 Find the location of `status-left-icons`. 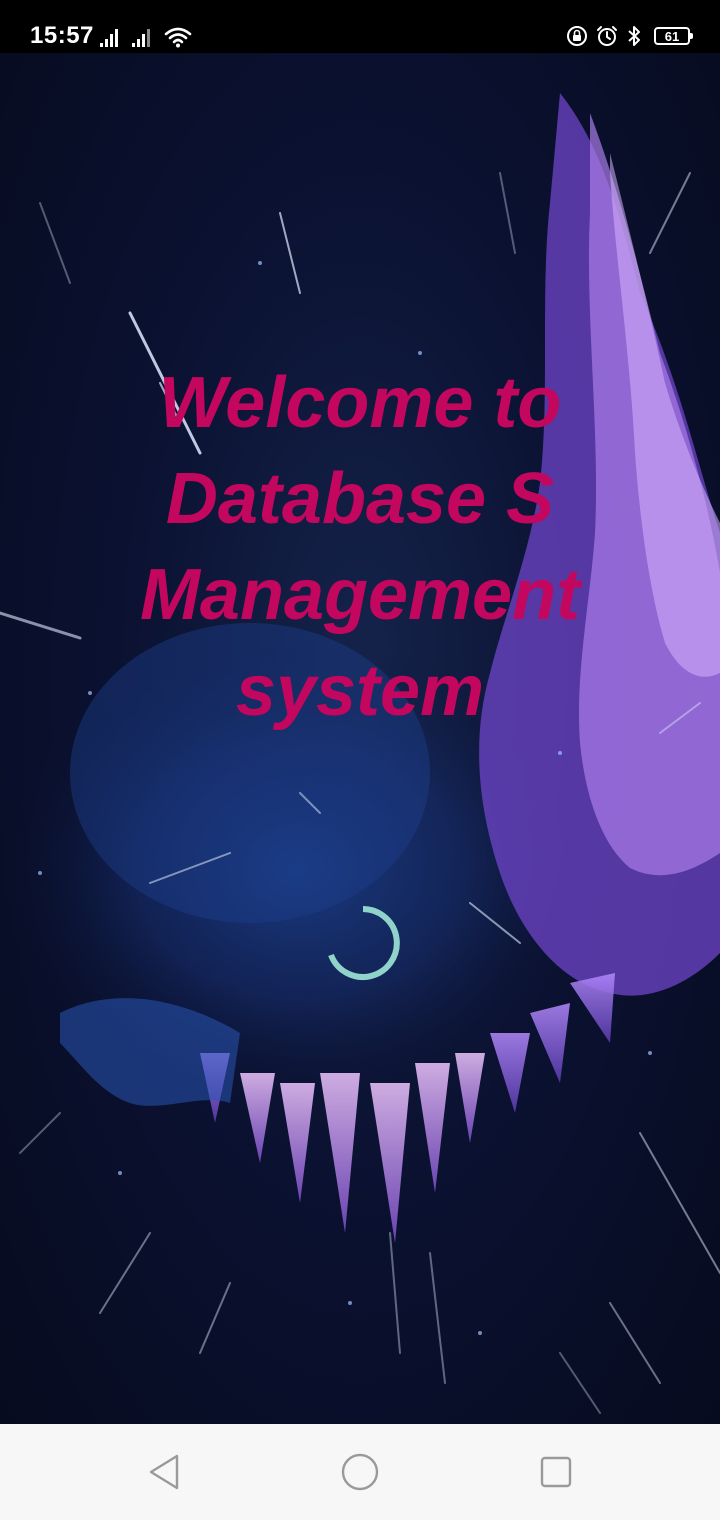

status-left-icons is located at coordinates (146, 36).